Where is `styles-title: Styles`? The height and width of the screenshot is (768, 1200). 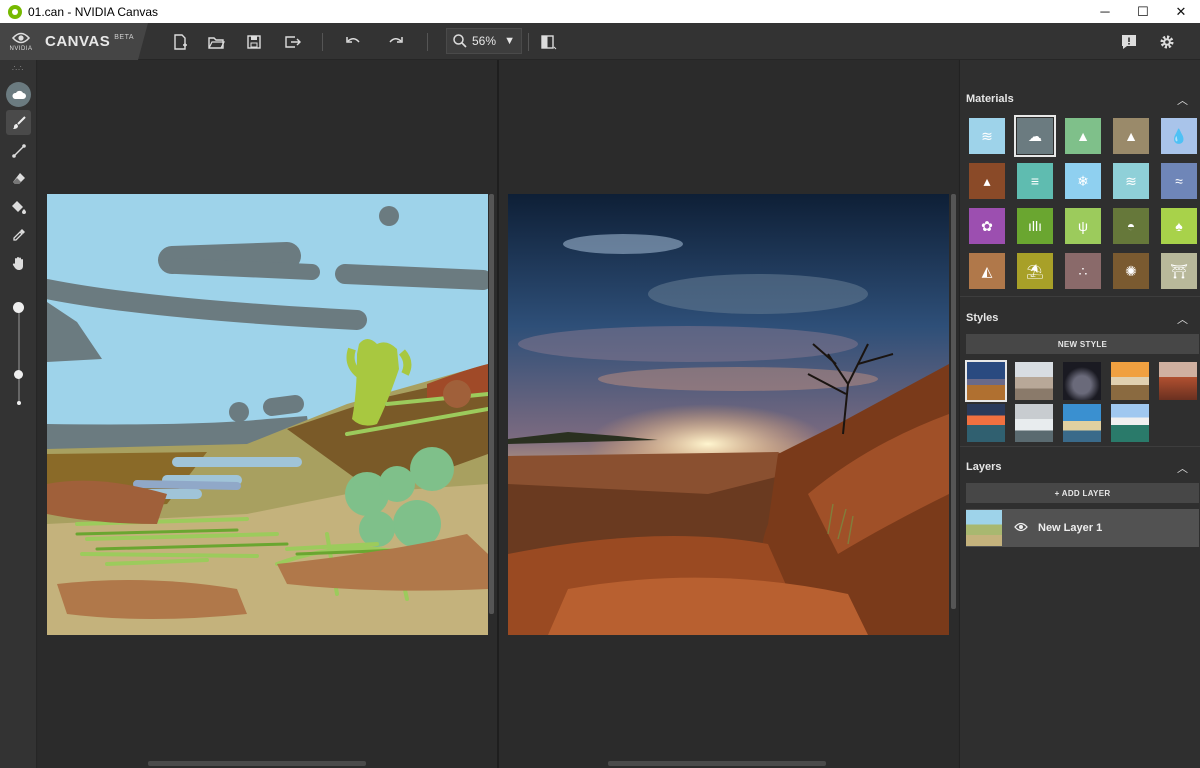
styles-title: Styles is located at coordinates (982, 318).